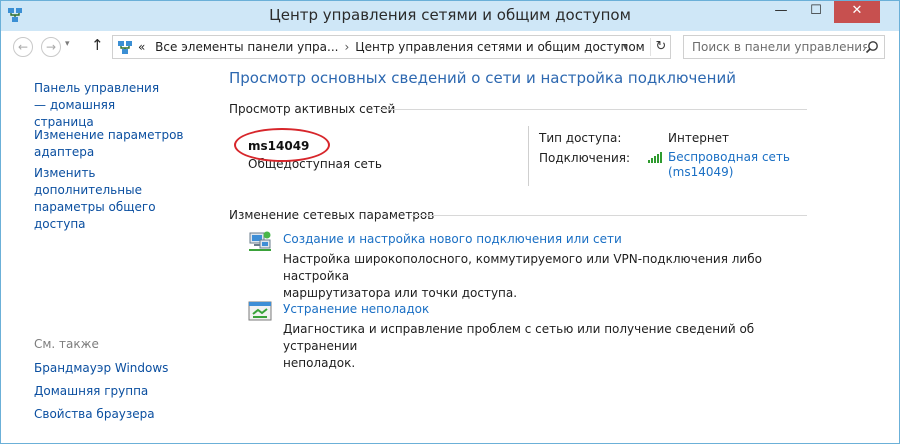  I want to click on sidebar-link-internet-options: Свойства браузера, so click(94, 414).